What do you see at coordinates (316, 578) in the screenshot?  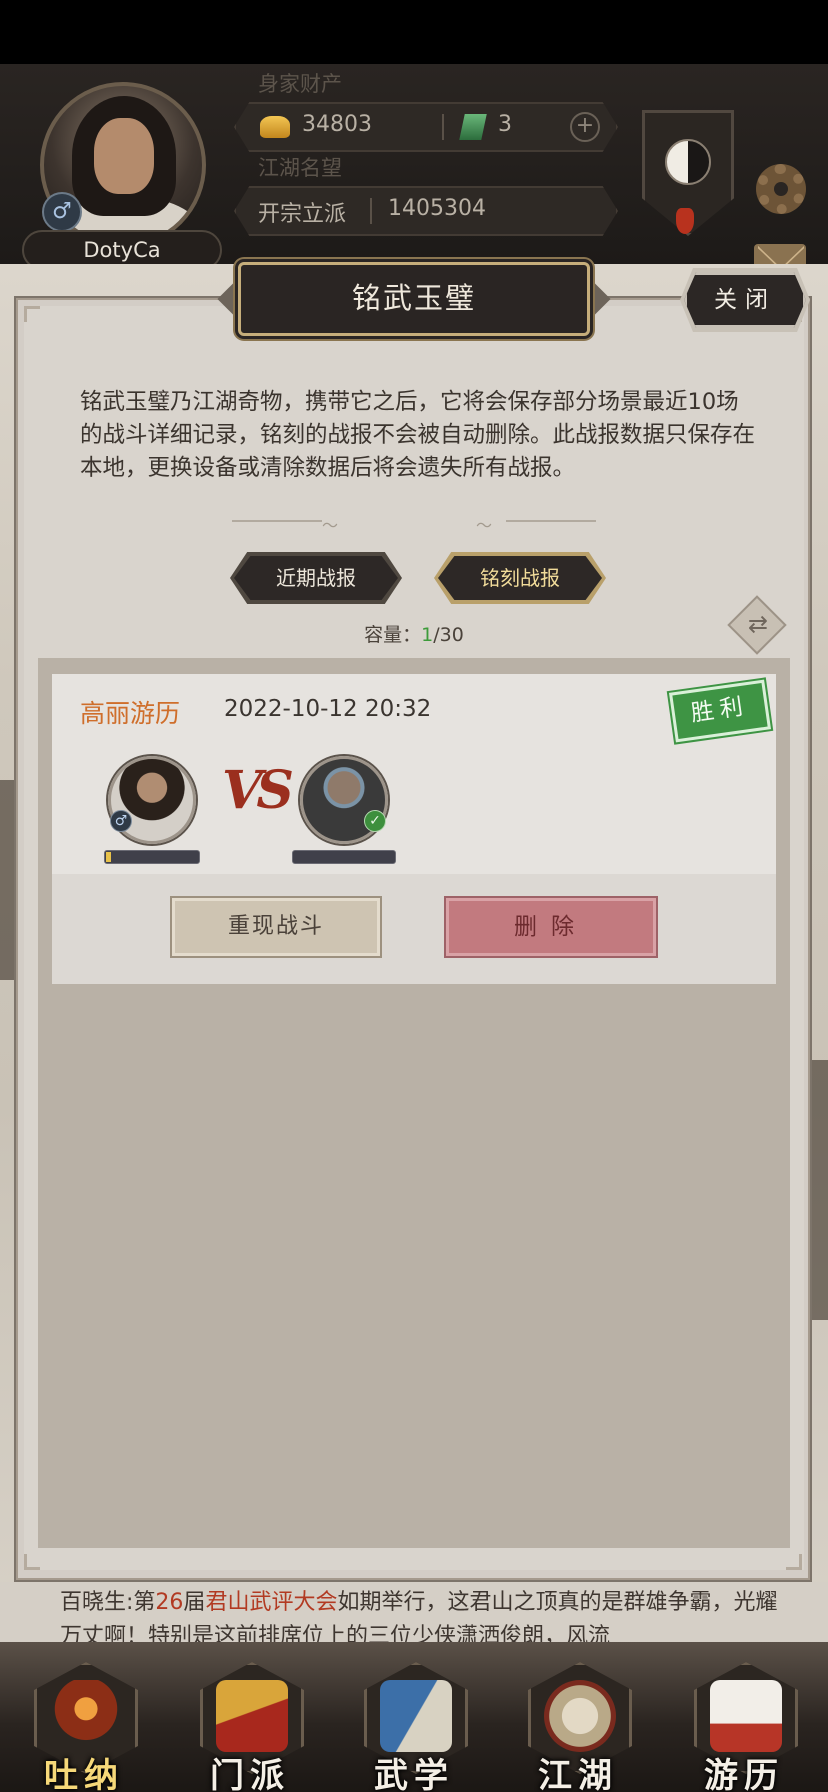 I see `tab-recent-reports: 近期战报` at bounding box center [316, 578].